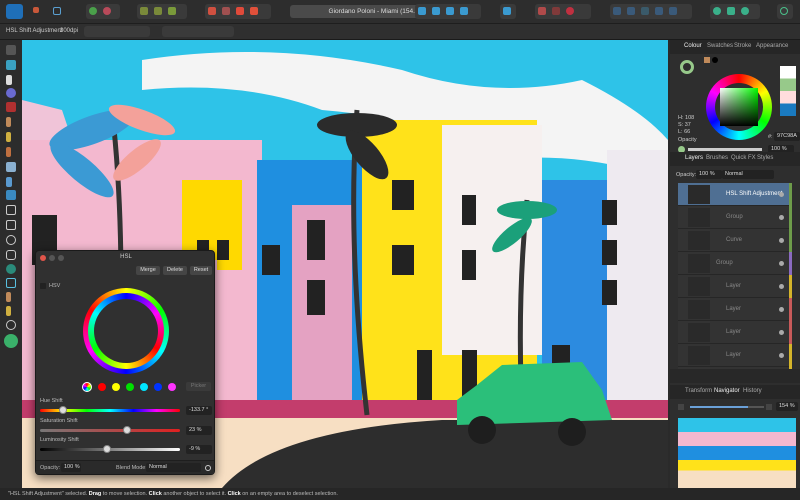 The image size is (800, 500). Describe the element at coordinates (199, 430) in the screenshot. I see `saturation-shift-input: 23 %` at that location.